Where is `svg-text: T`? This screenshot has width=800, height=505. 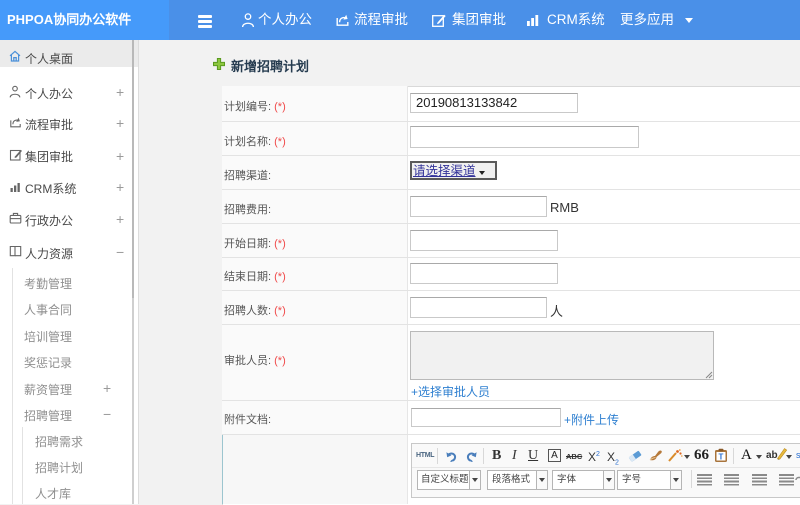
svg-text: T is located at coordinates (721, 457).